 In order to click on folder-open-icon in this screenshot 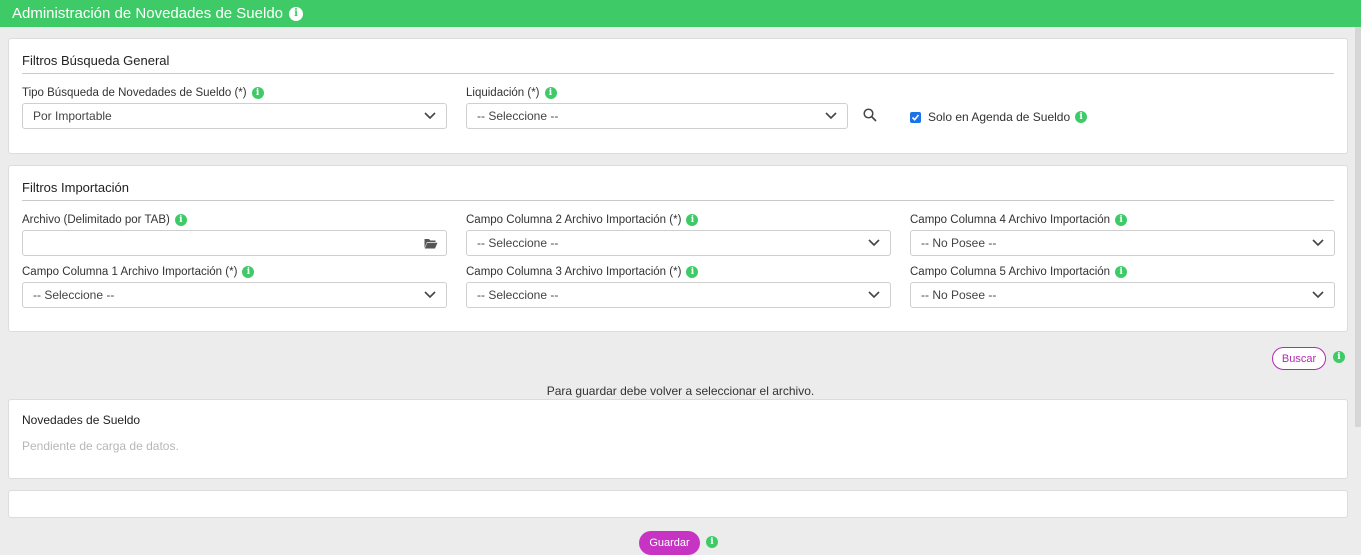, I will do `click(431, 243)`.